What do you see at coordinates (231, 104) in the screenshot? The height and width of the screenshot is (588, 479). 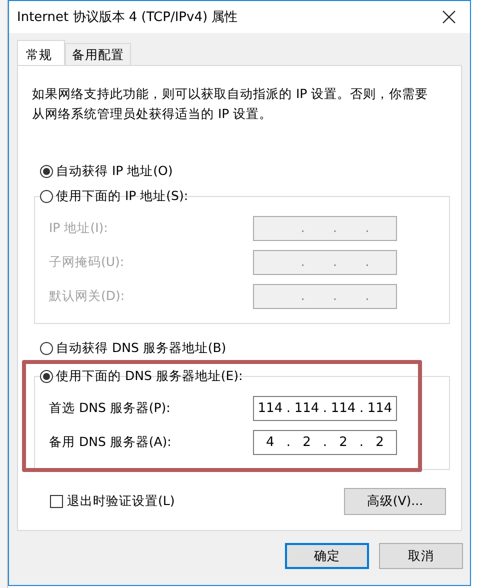 I see `description-text: 如果网络支持此功能，则可以获取自动指派的 IP 设置。否则，你需要从网络系统管理员处获得适当的 IP 设置。` at bounding box center [231, 104].